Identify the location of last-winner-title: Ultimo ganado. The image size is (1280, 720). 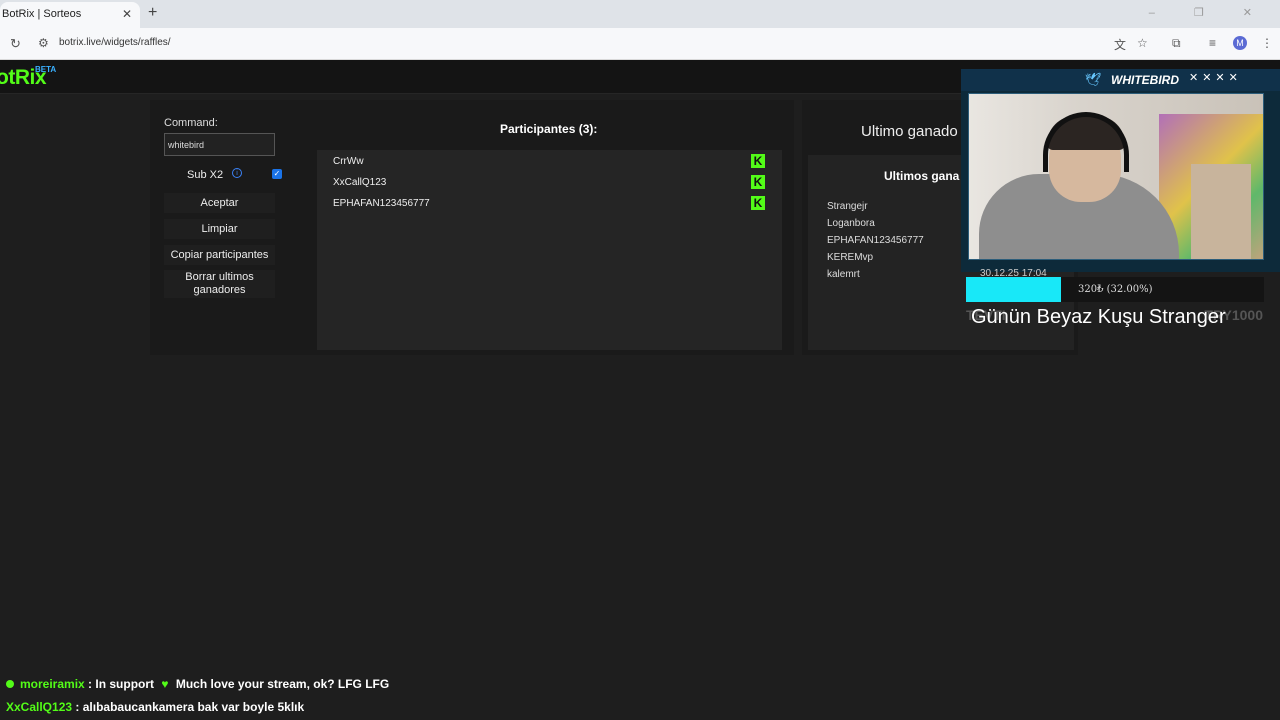
(909, 131).